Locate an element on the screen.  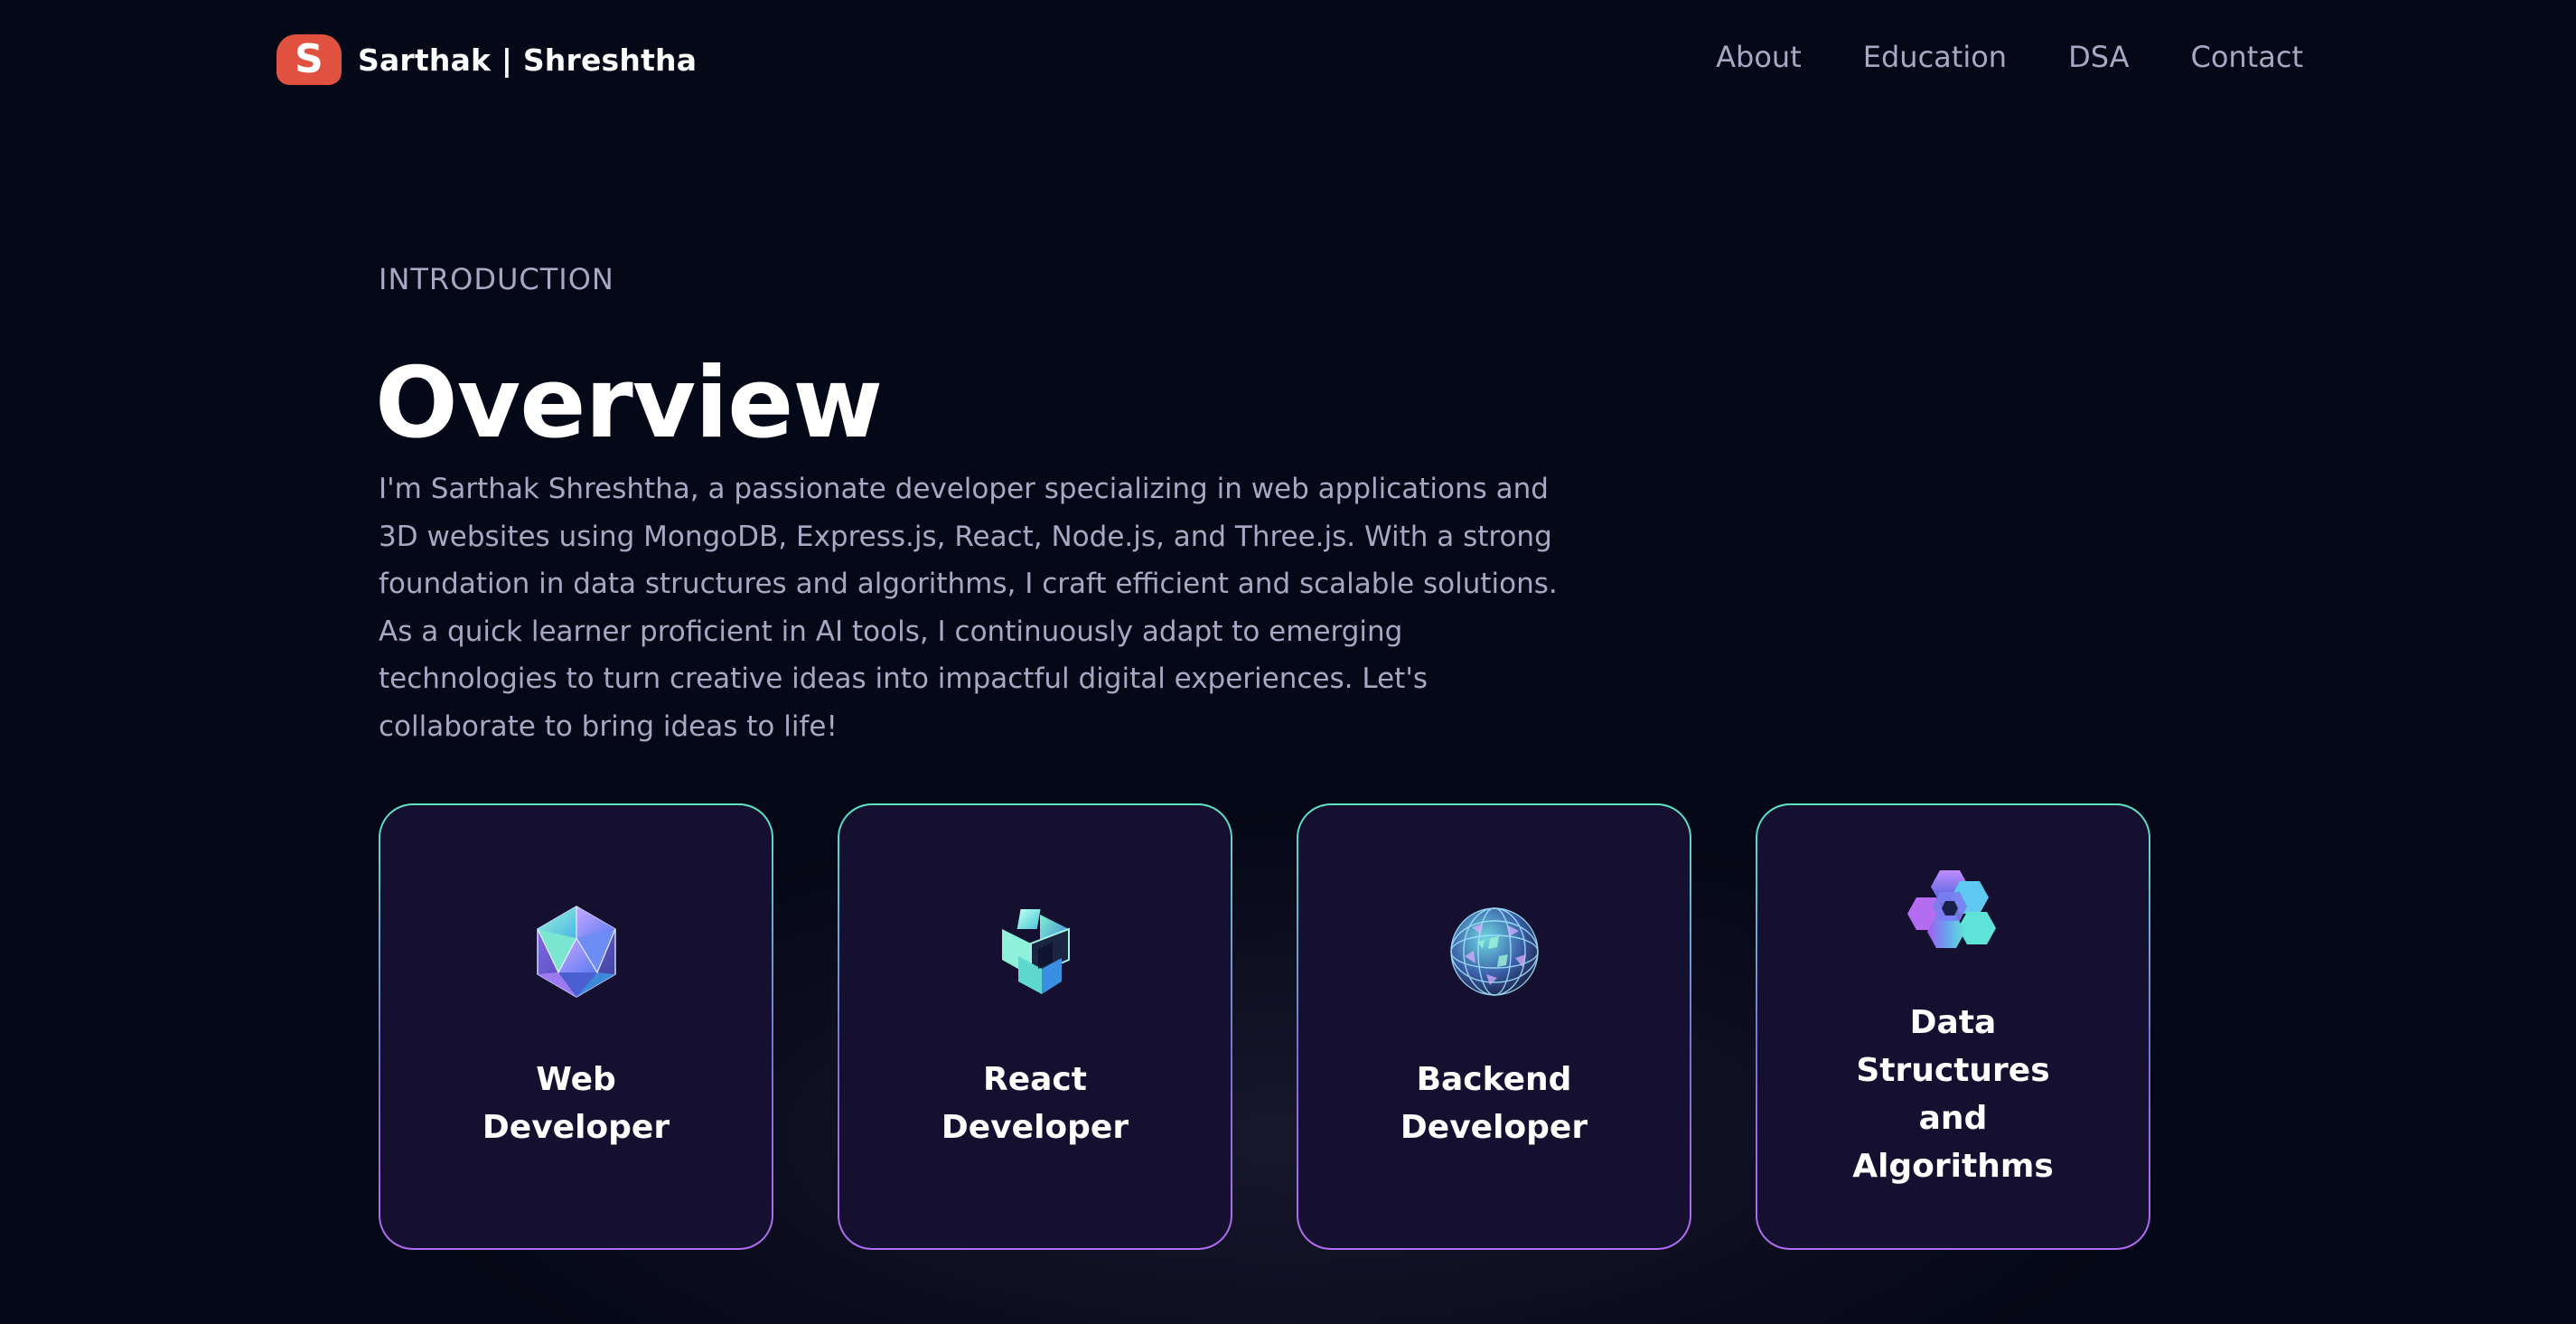
service-card-title: Data Structures and Algorithms is located at coordinates (1953, 1094).